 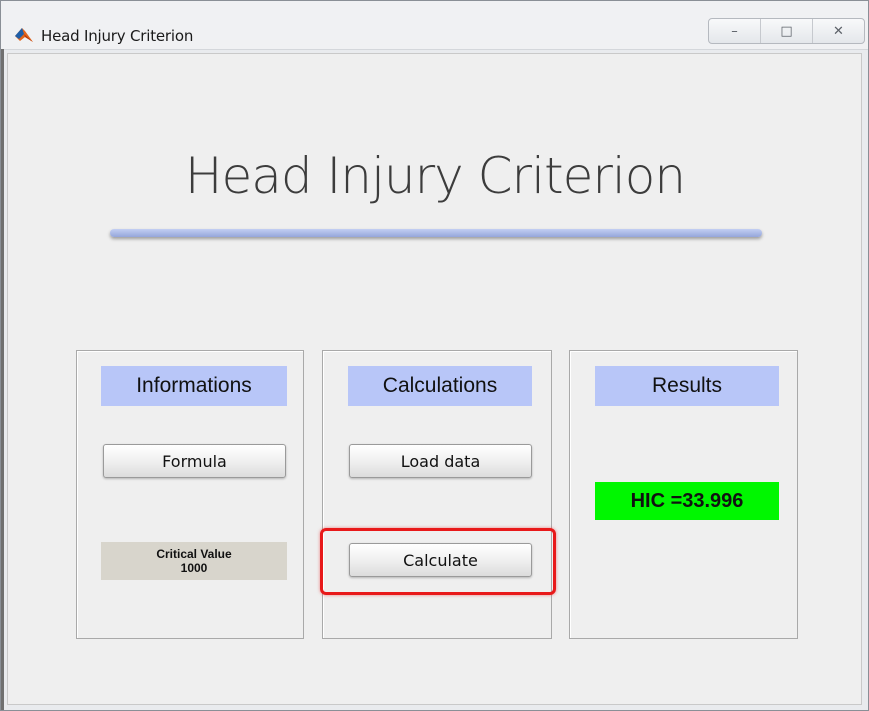 What do you see at coordinates (194, 386) in the screenshot?
I see `informations-panel-title: Informations` at bounding box center [194, 386].